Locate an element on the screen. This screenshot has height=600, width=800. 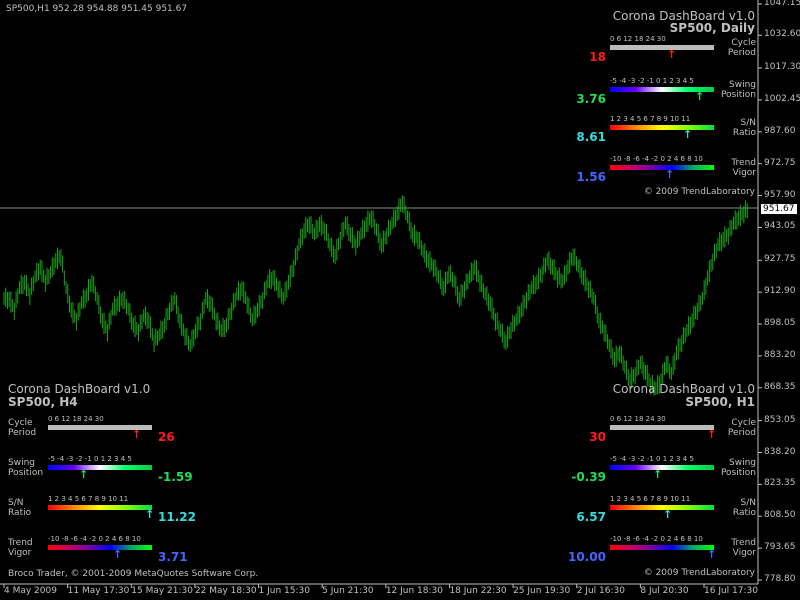
indicator-value: 3.71 is located at coordinates (173, 557).